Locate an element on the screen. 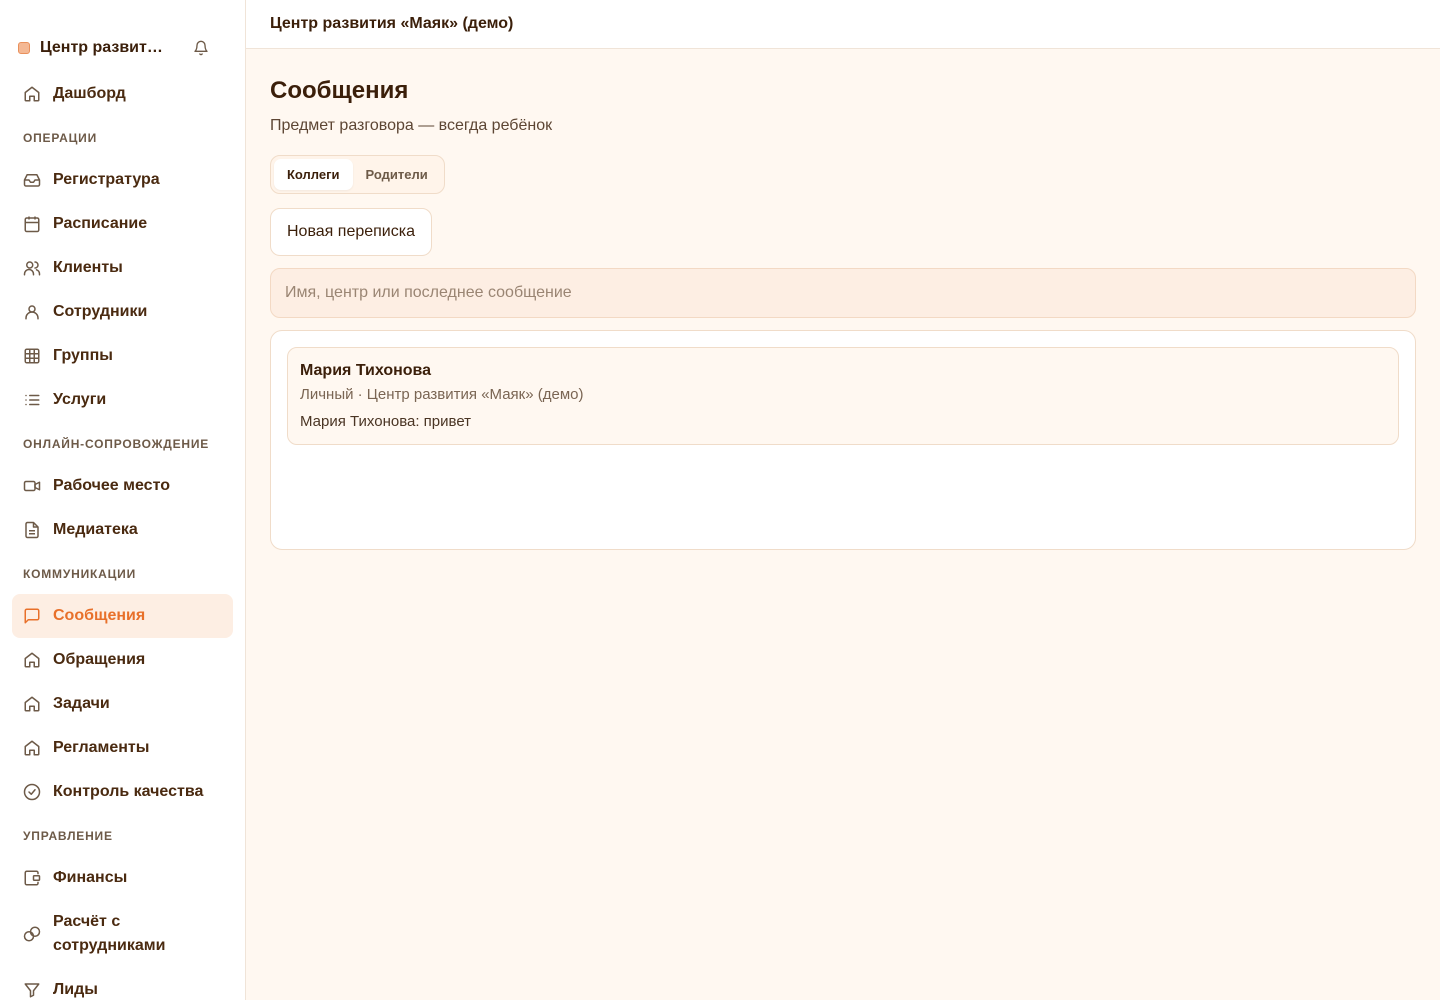  sidebar-item-media: Медиатека is located at coordinates (122, 530).